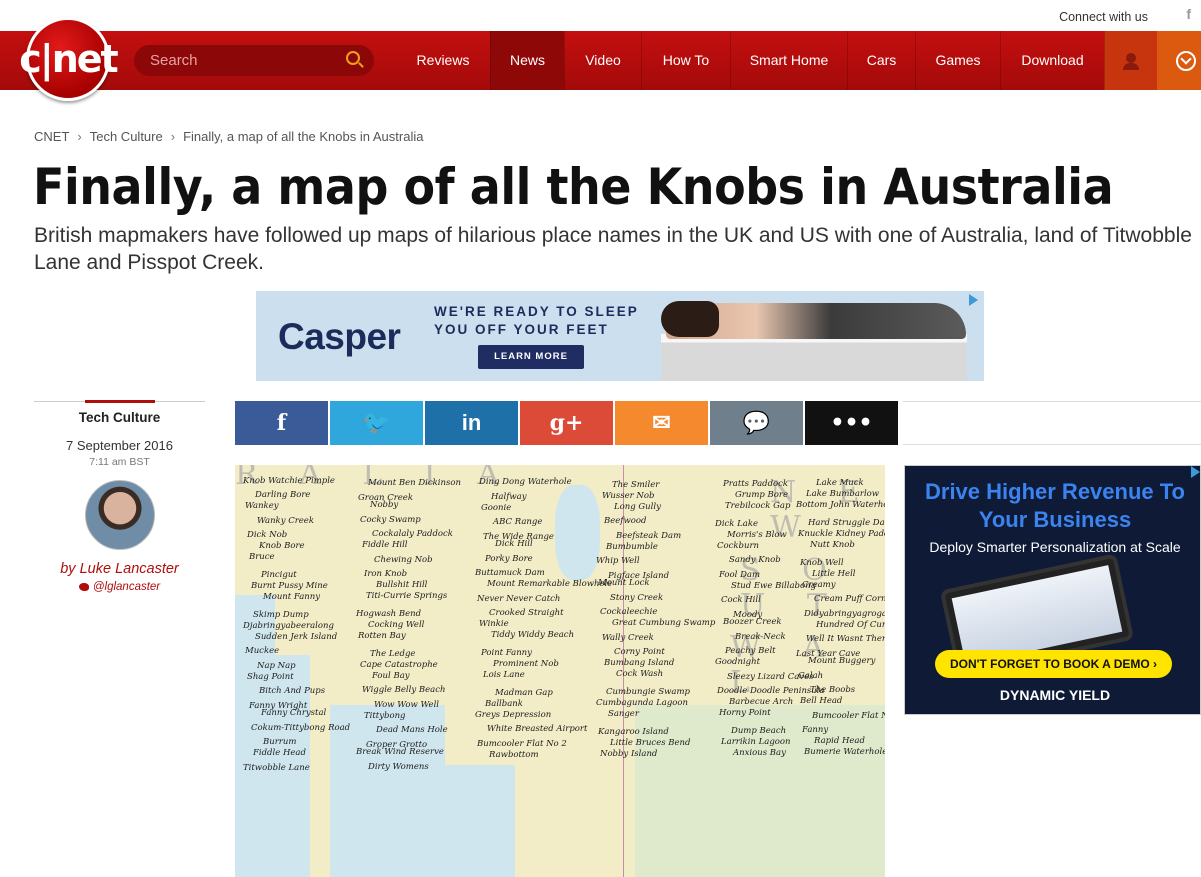 Image resolution: width=1201 pixels, height=877 pixels. I want to click on nav-item-cars: Cars, so click(881, 60).